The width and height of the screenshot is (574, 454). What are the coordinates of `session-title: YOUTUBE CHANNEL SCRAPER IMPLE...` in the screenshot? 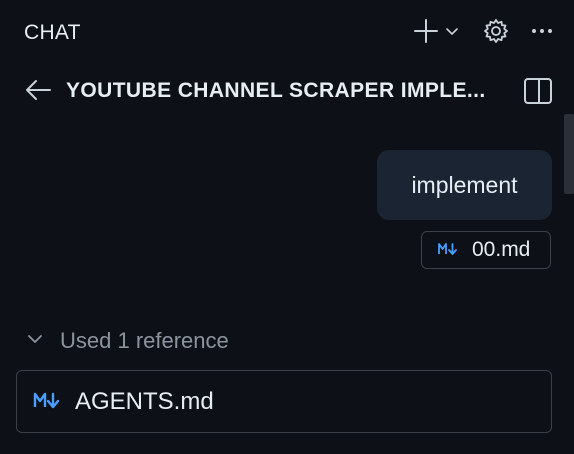 It's located at (276, 90).